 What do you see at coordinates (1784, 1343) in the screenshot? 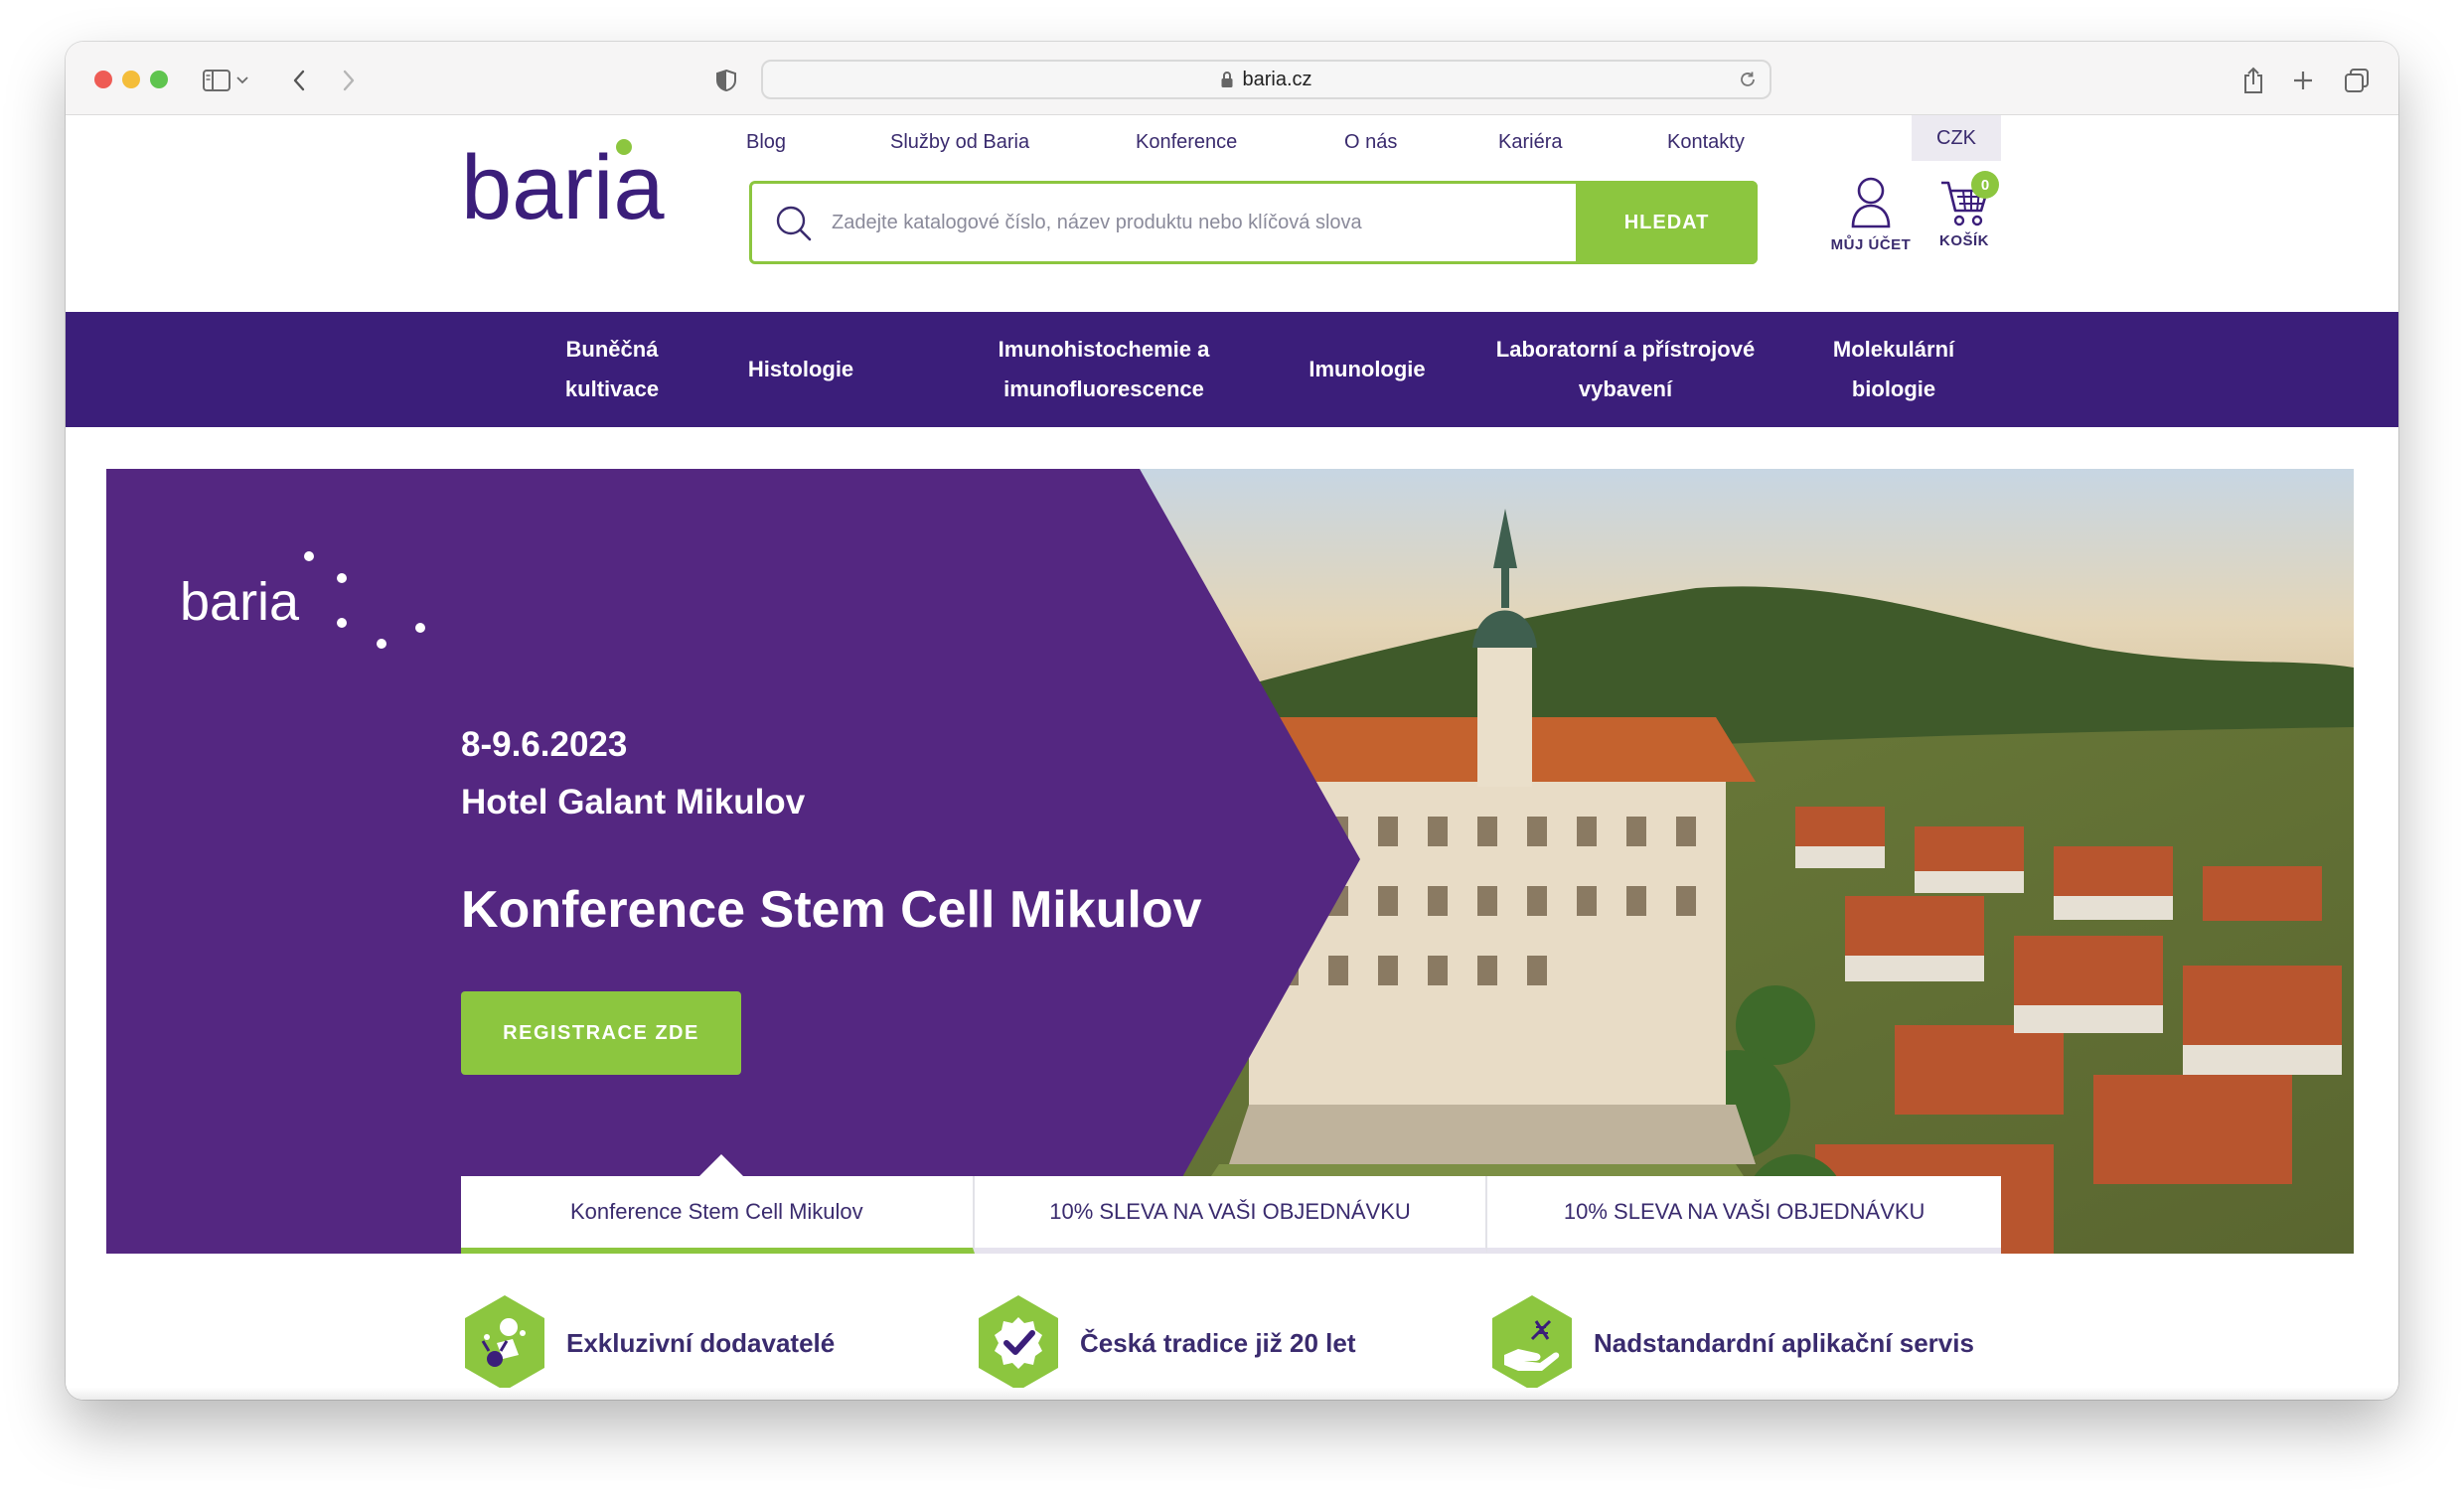
I see `feature-label: Nadstandardní aplikační servis` at bounding box center [1784, 1343].